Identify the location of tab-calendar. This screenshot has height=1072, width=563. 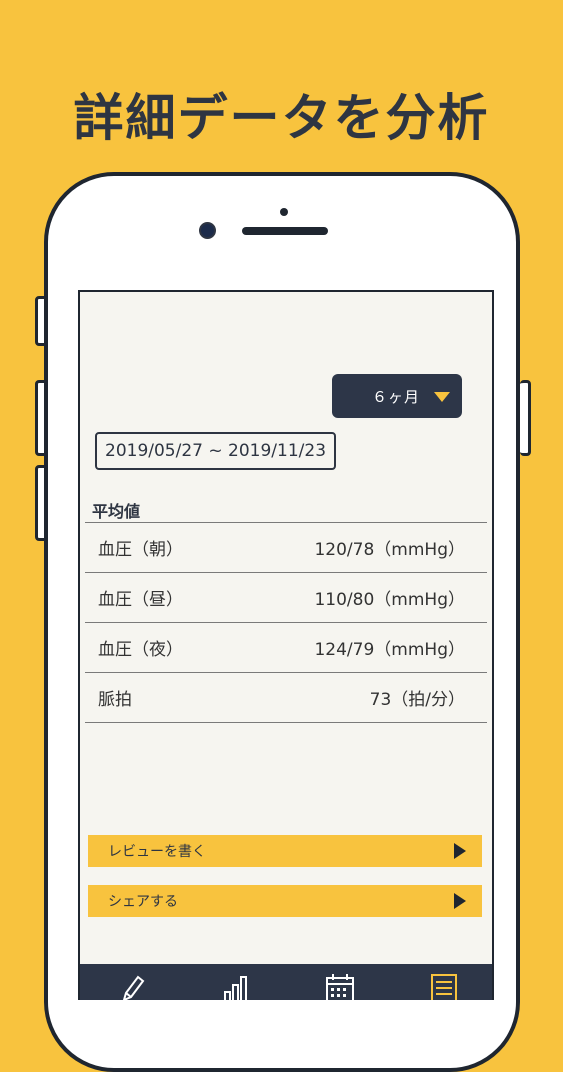
(340, 986).